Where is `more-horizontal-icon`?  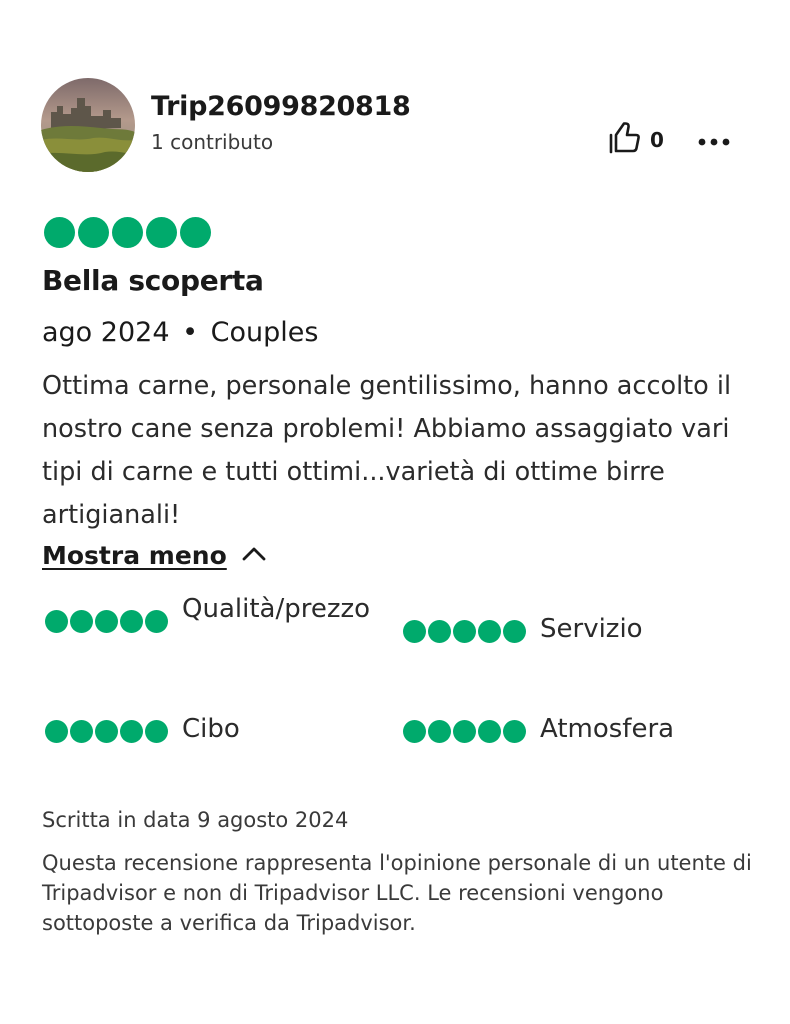
more-horizontal-icon is located at coordinates (714, 140).